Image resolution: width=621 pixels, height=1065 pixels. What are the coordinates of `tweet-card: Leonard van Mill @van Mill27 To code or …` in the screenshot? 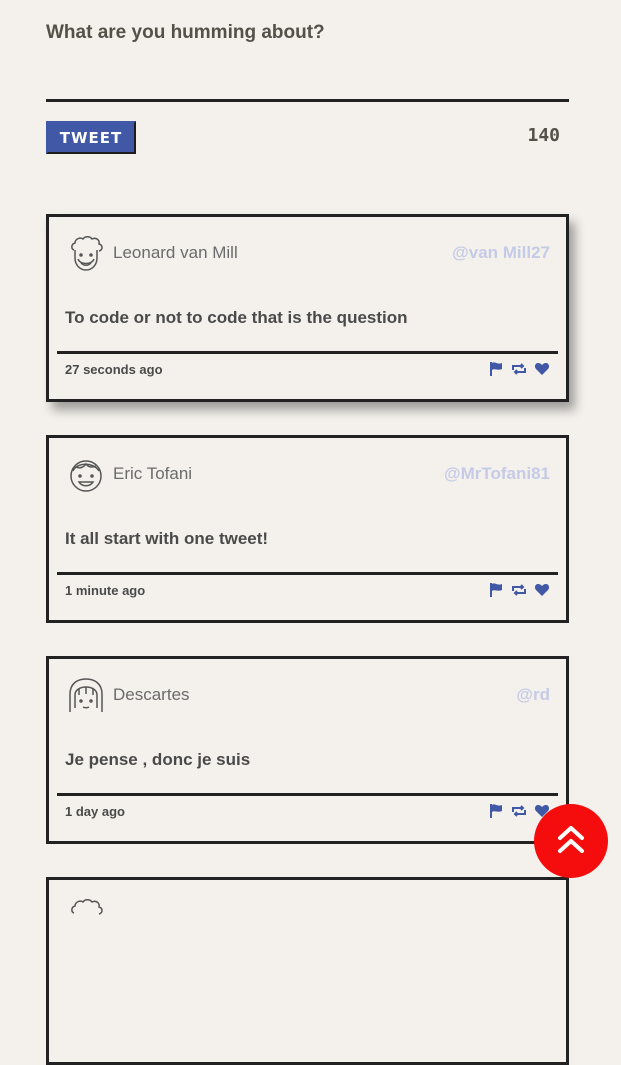 It's located at (307, 308).